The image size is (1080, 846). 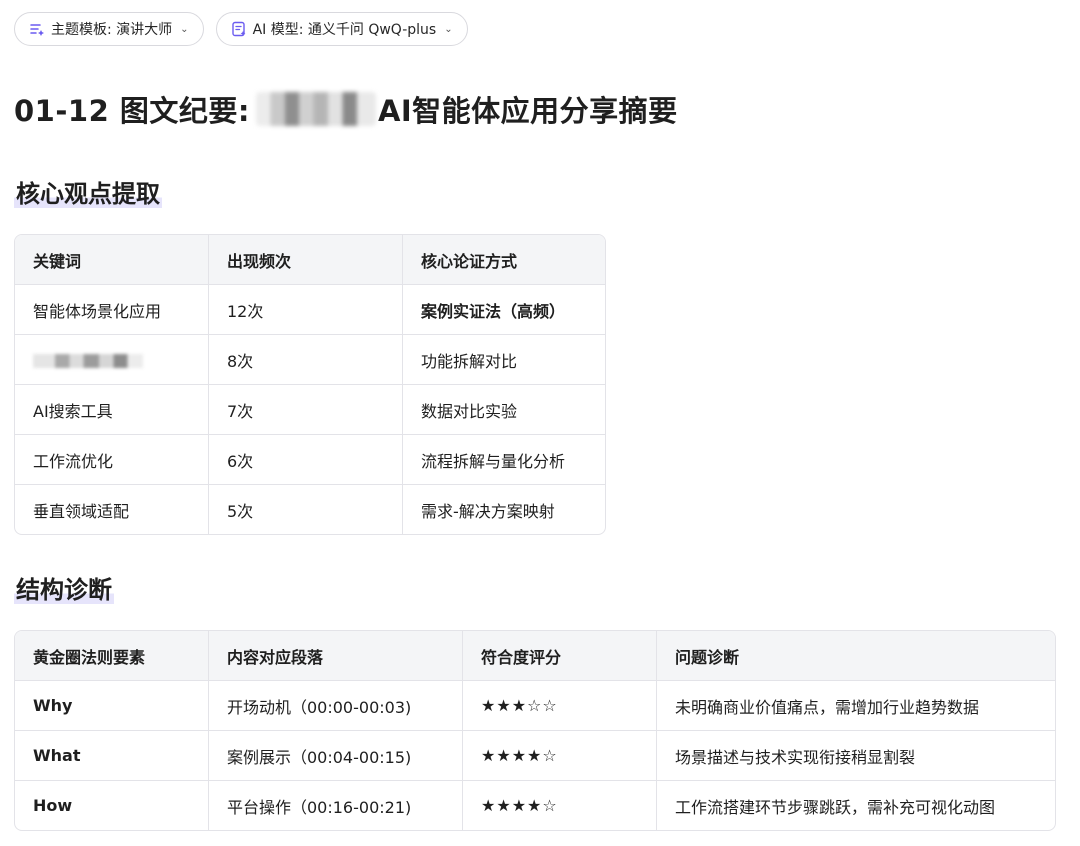 What do you see at coordinates (560, 656) in the screenshot?
I see `column-header: 符合度评分` at bounding box center [560, 656].